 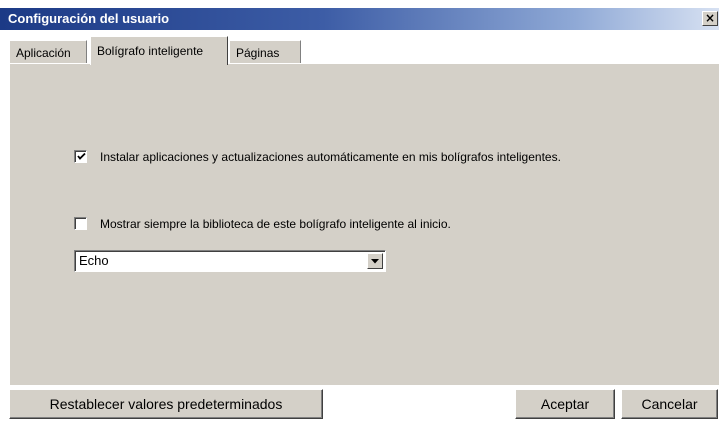 I want to click on cancel-button: Cancelar, so click(x=669, y=404).